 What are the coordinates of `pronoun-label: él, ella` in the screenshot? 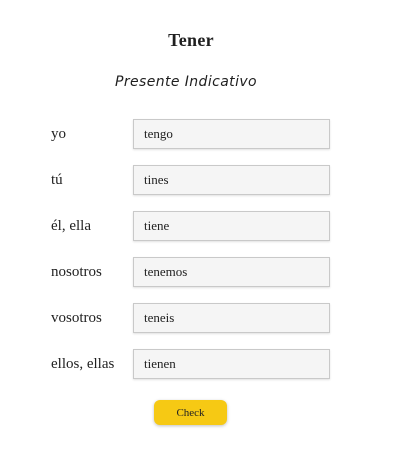 It's located at (71, 226).